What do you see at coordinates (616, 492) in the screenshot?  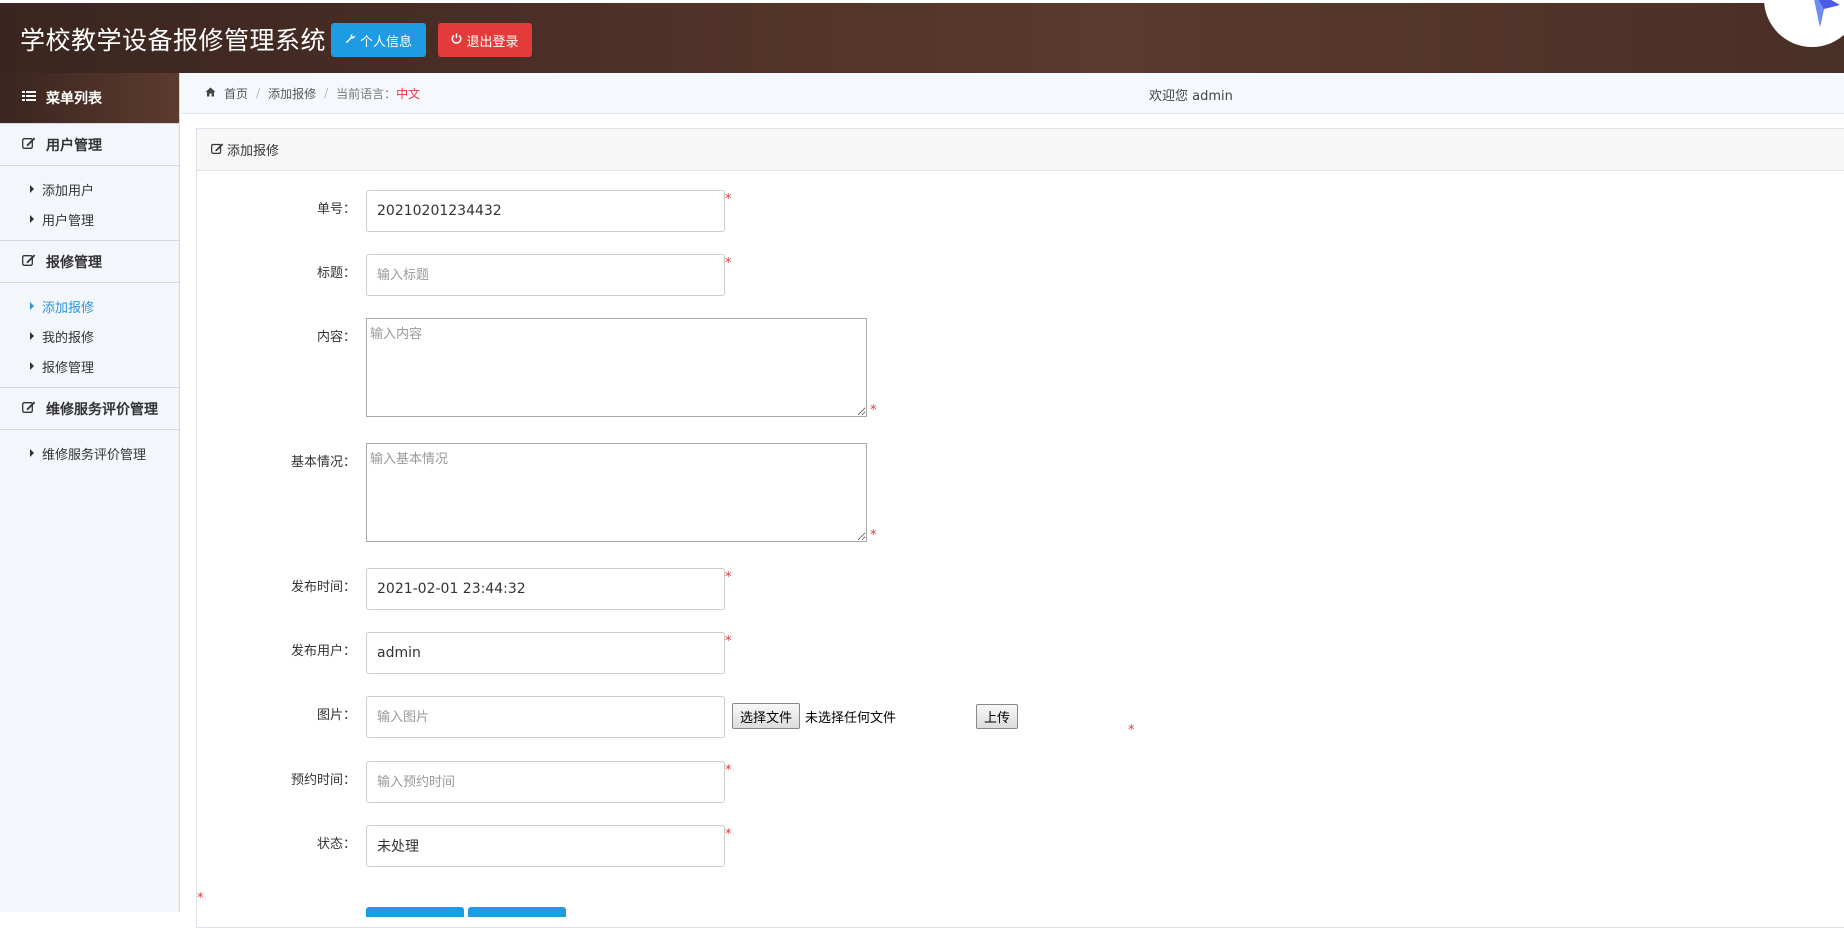 I see `basic-info-textarea` at bounding box center [616, 492].